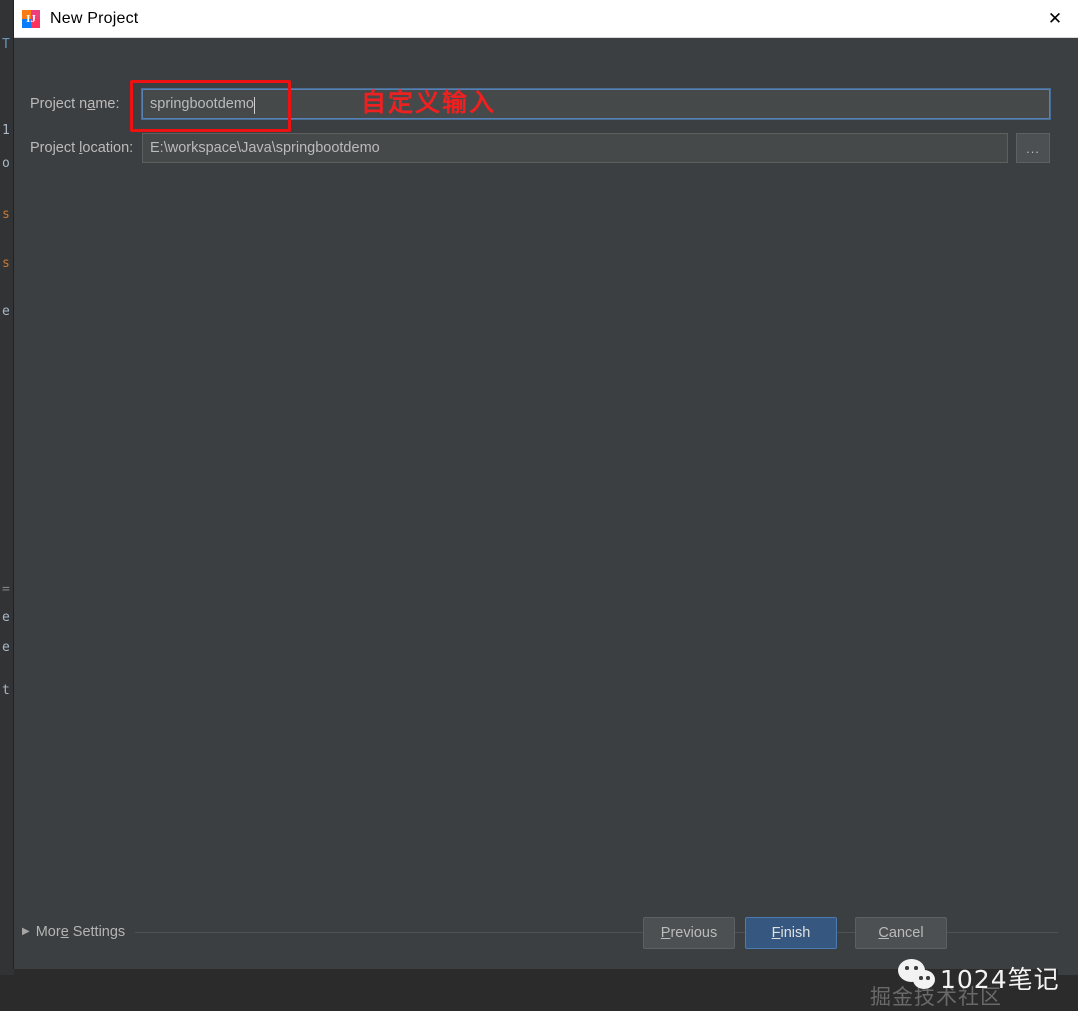  I want to click on watermark-ghost-text: 掘金技术社区, so click(936, 997).